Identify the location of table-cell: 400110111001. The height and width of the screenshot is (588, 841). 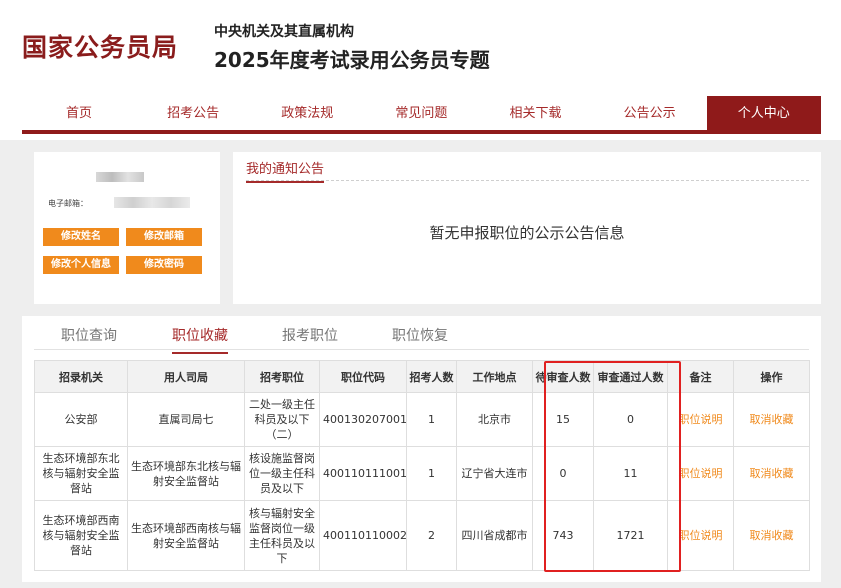
(363, 473).